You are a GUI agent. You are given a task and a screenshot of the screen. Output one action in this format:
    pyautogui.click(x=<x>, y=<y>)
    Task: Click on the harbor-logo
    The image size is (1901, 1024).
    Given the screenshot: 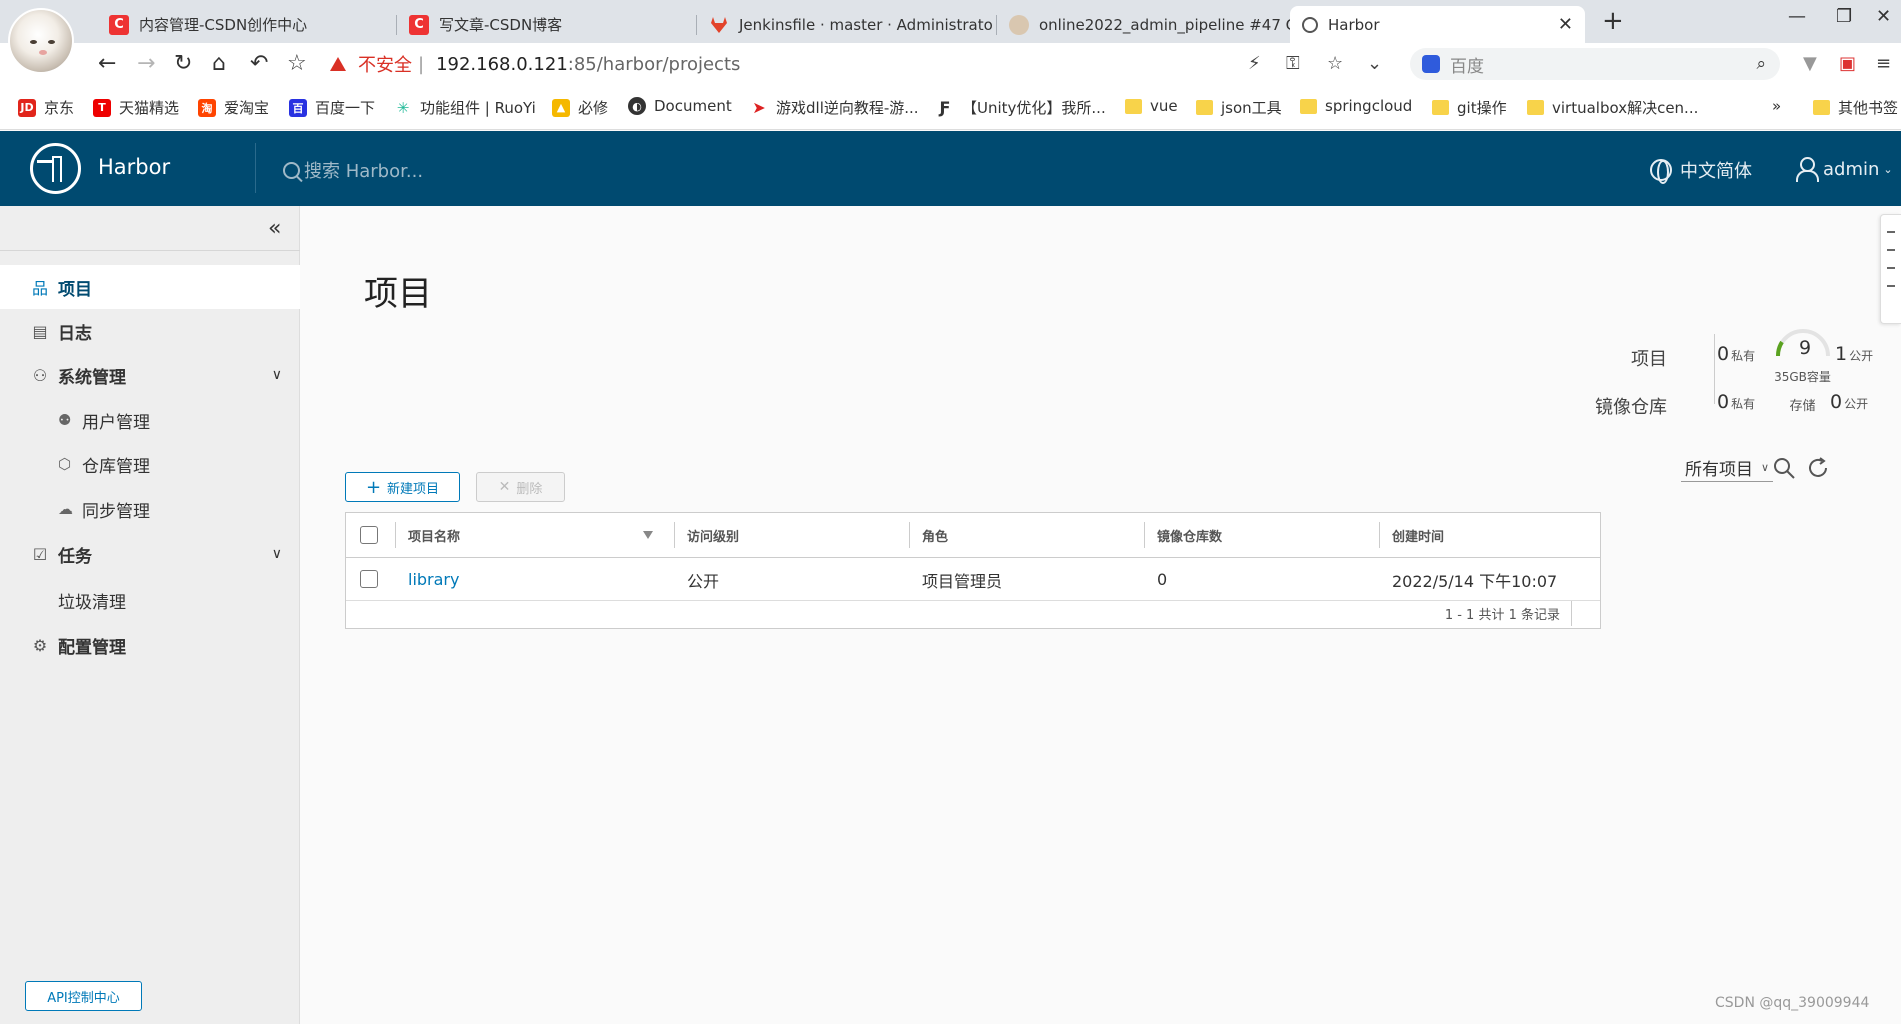 What is the action you would take?
    pyautogui.click(x=55, y=168)
    